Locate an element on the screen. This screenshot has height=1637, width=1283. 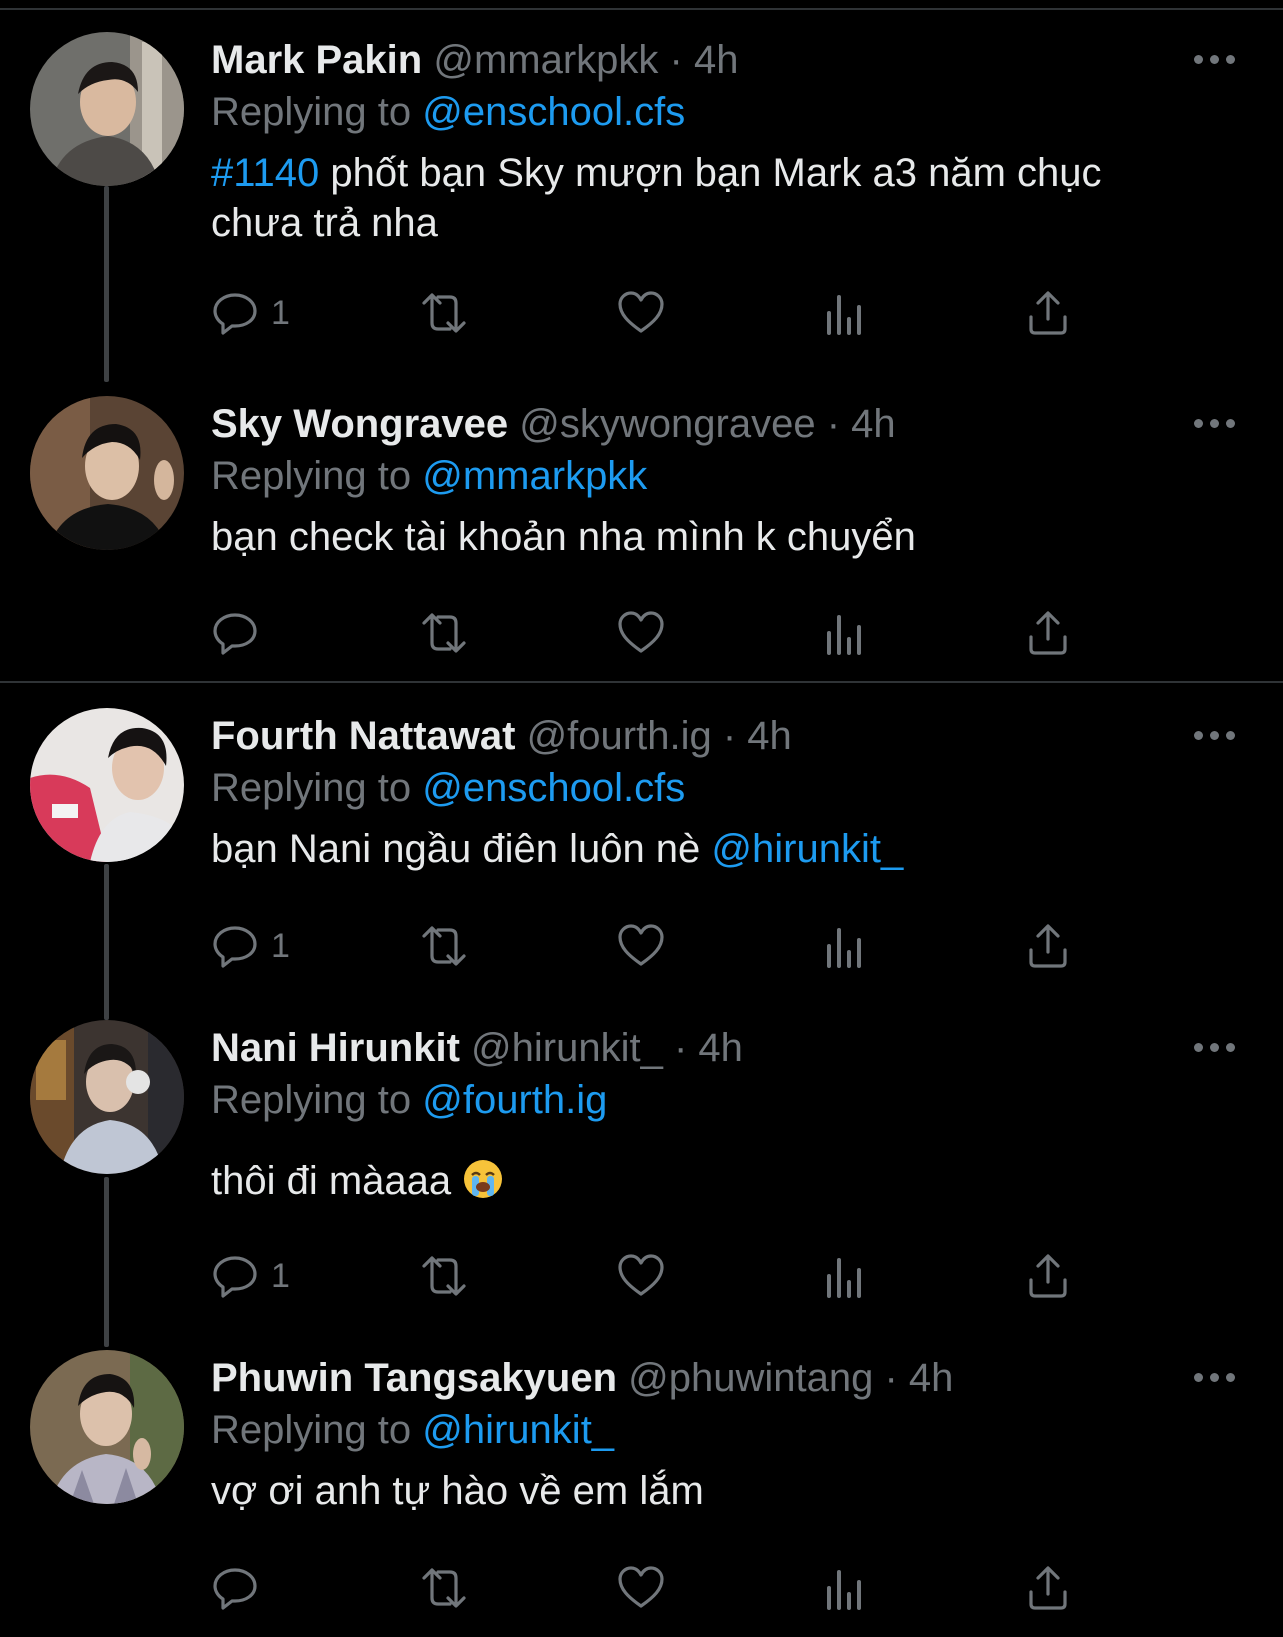
hashtag-link: #1140 is located at coordinates (265, 173).